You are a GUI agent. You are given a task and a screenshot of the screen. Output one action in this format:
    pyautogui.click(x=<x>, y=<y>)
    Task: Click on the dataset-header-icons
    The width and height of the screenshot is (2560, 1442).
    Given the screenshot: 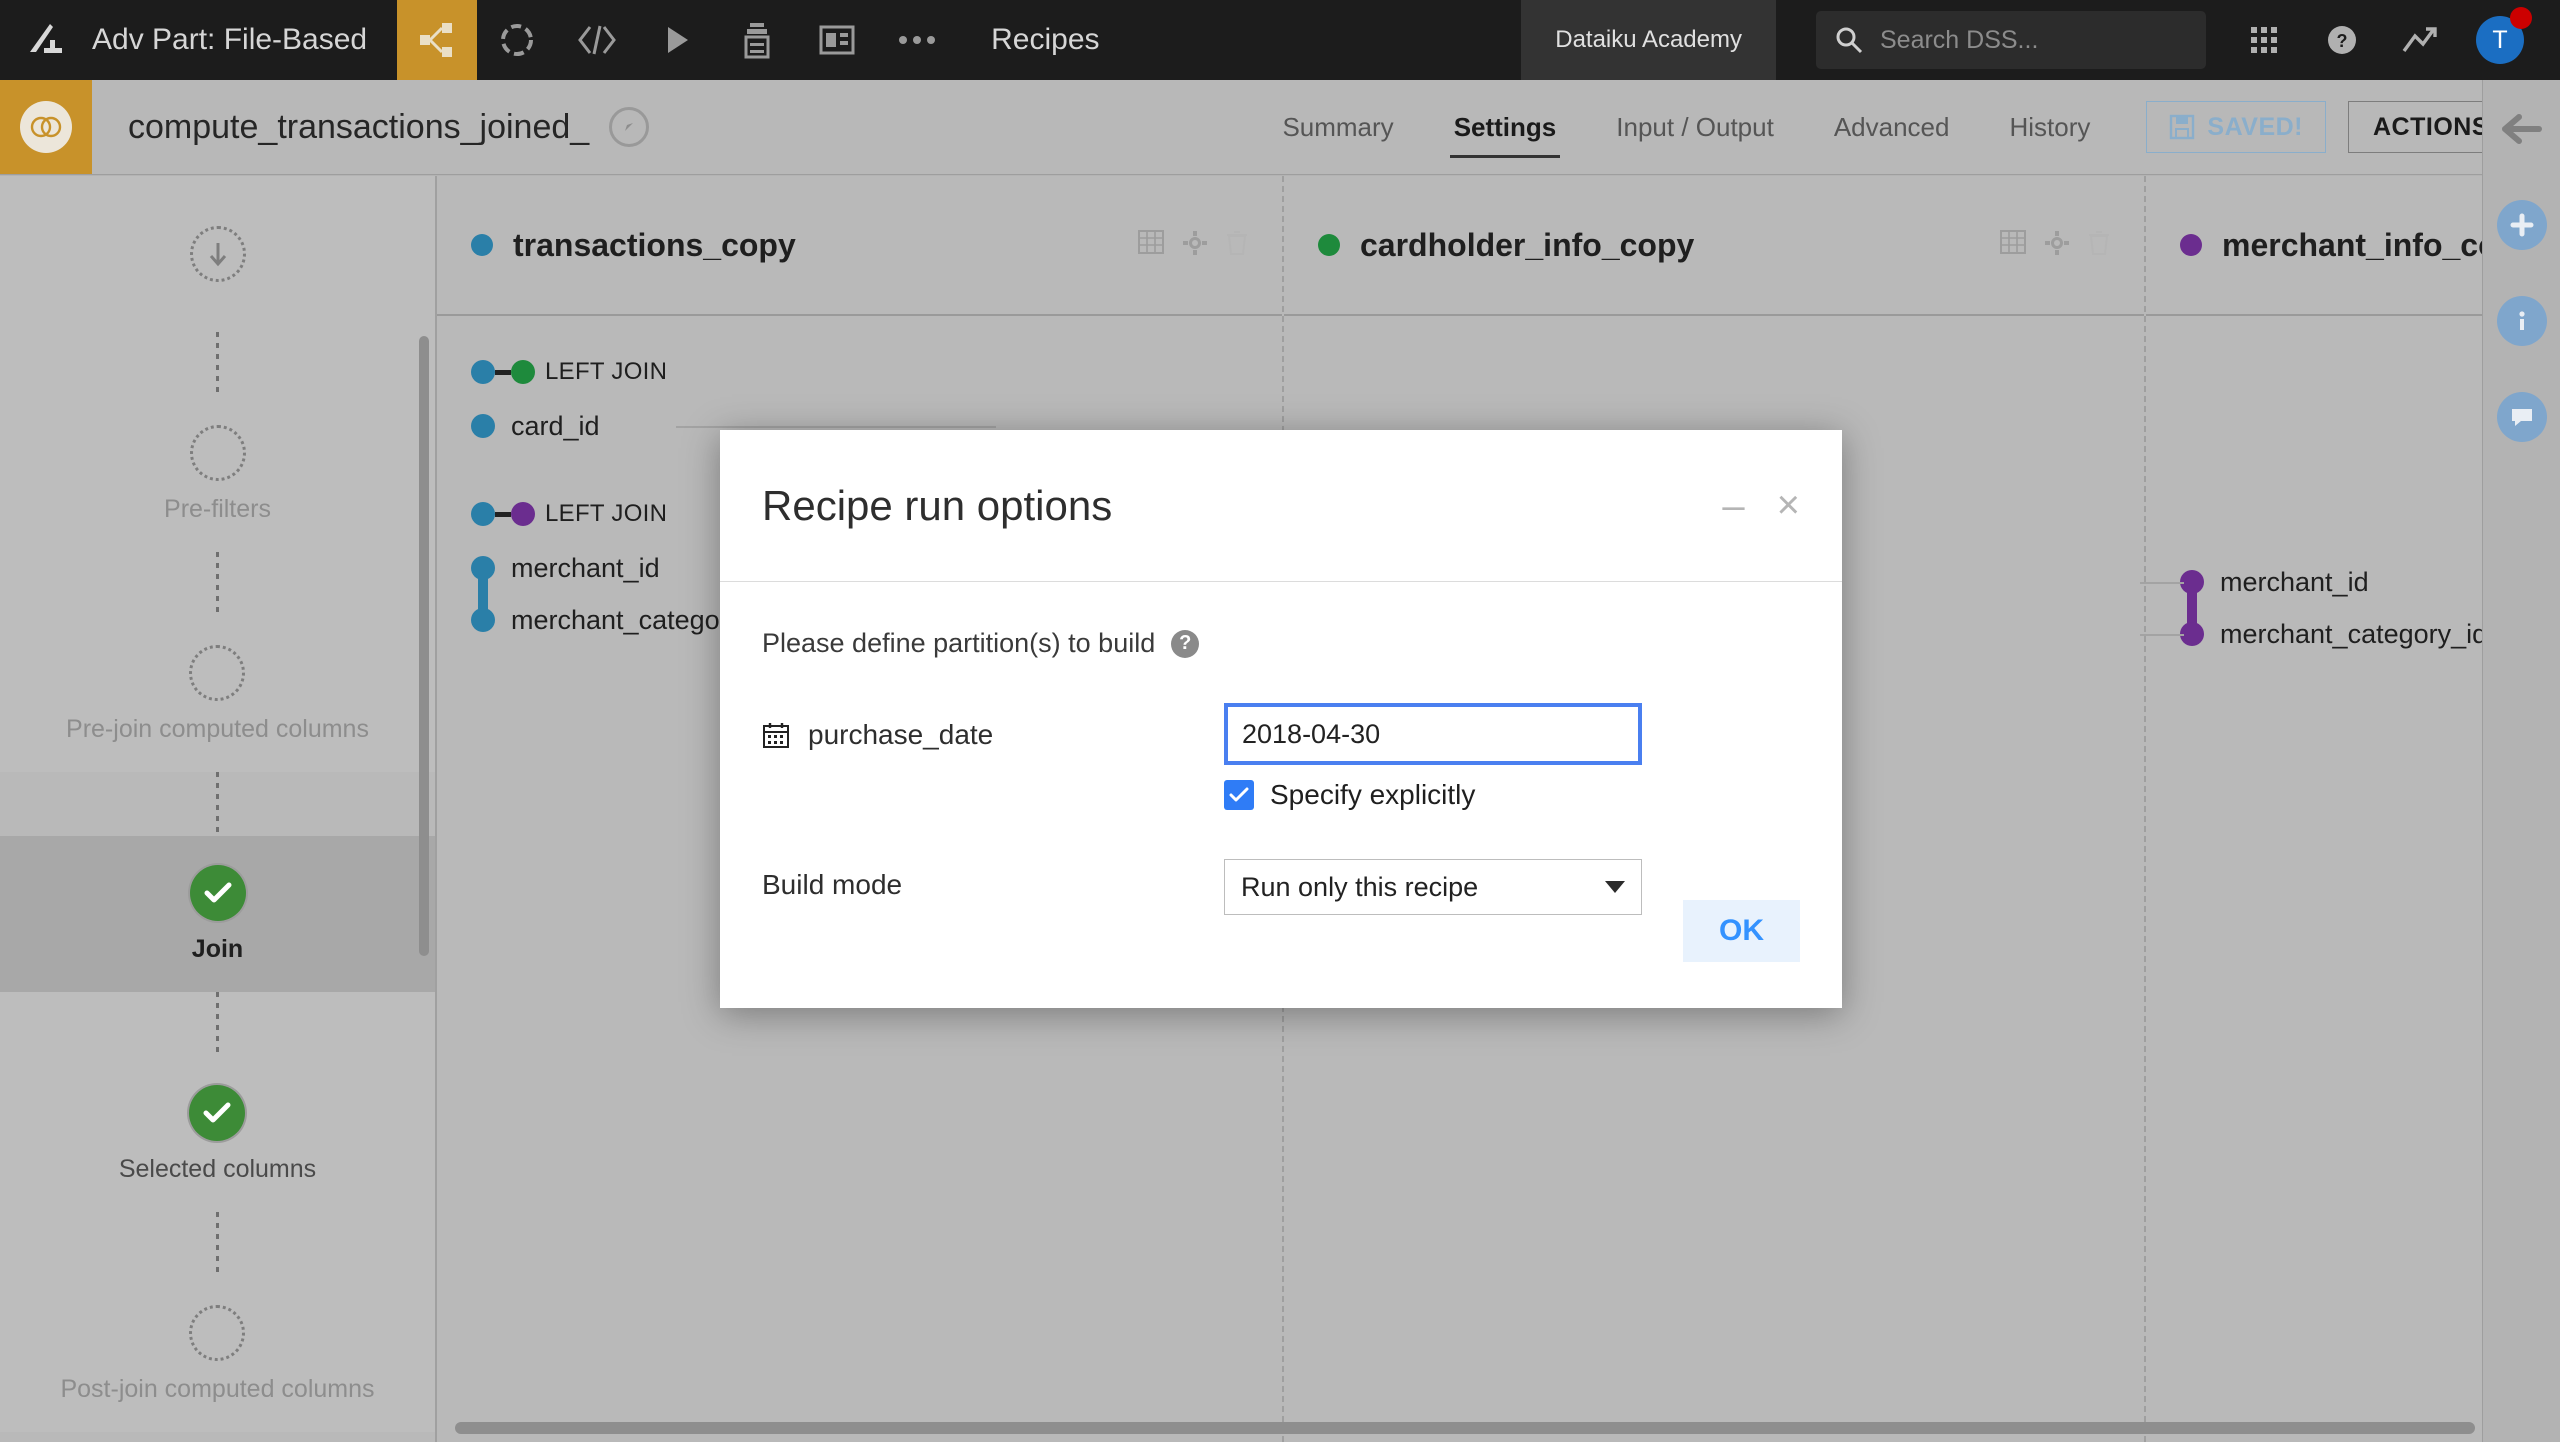 What is the action you would take?
    pyautogui.click(x=2055, y=245)
    